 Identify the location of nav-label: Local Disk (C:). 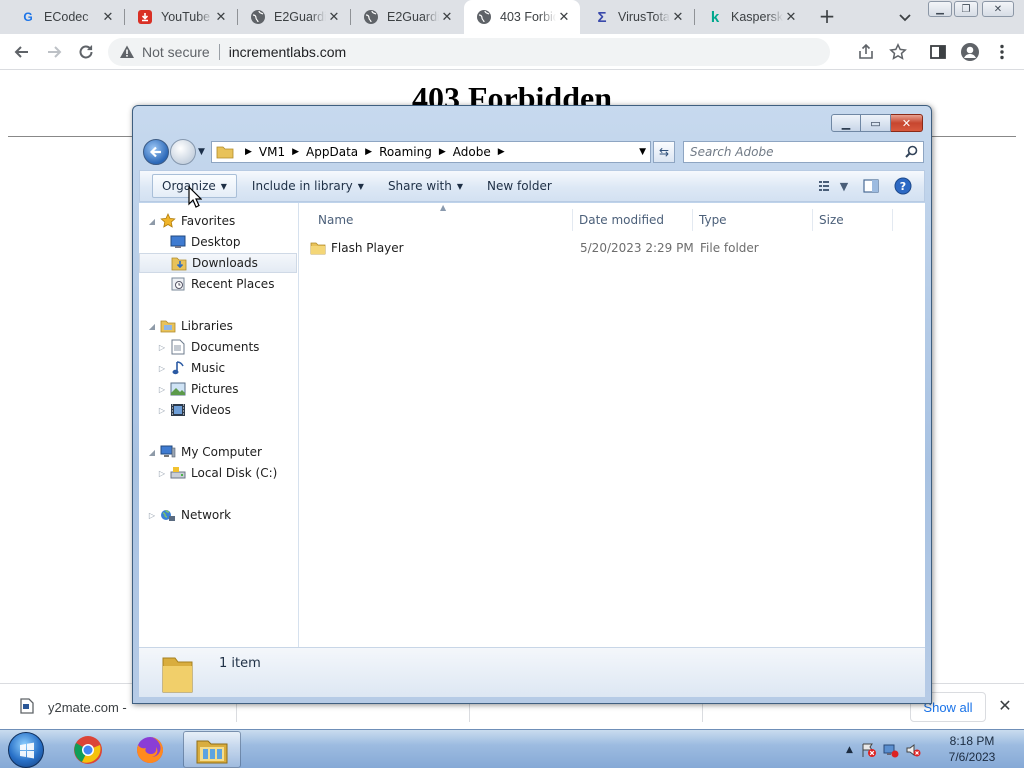
(234, 473).